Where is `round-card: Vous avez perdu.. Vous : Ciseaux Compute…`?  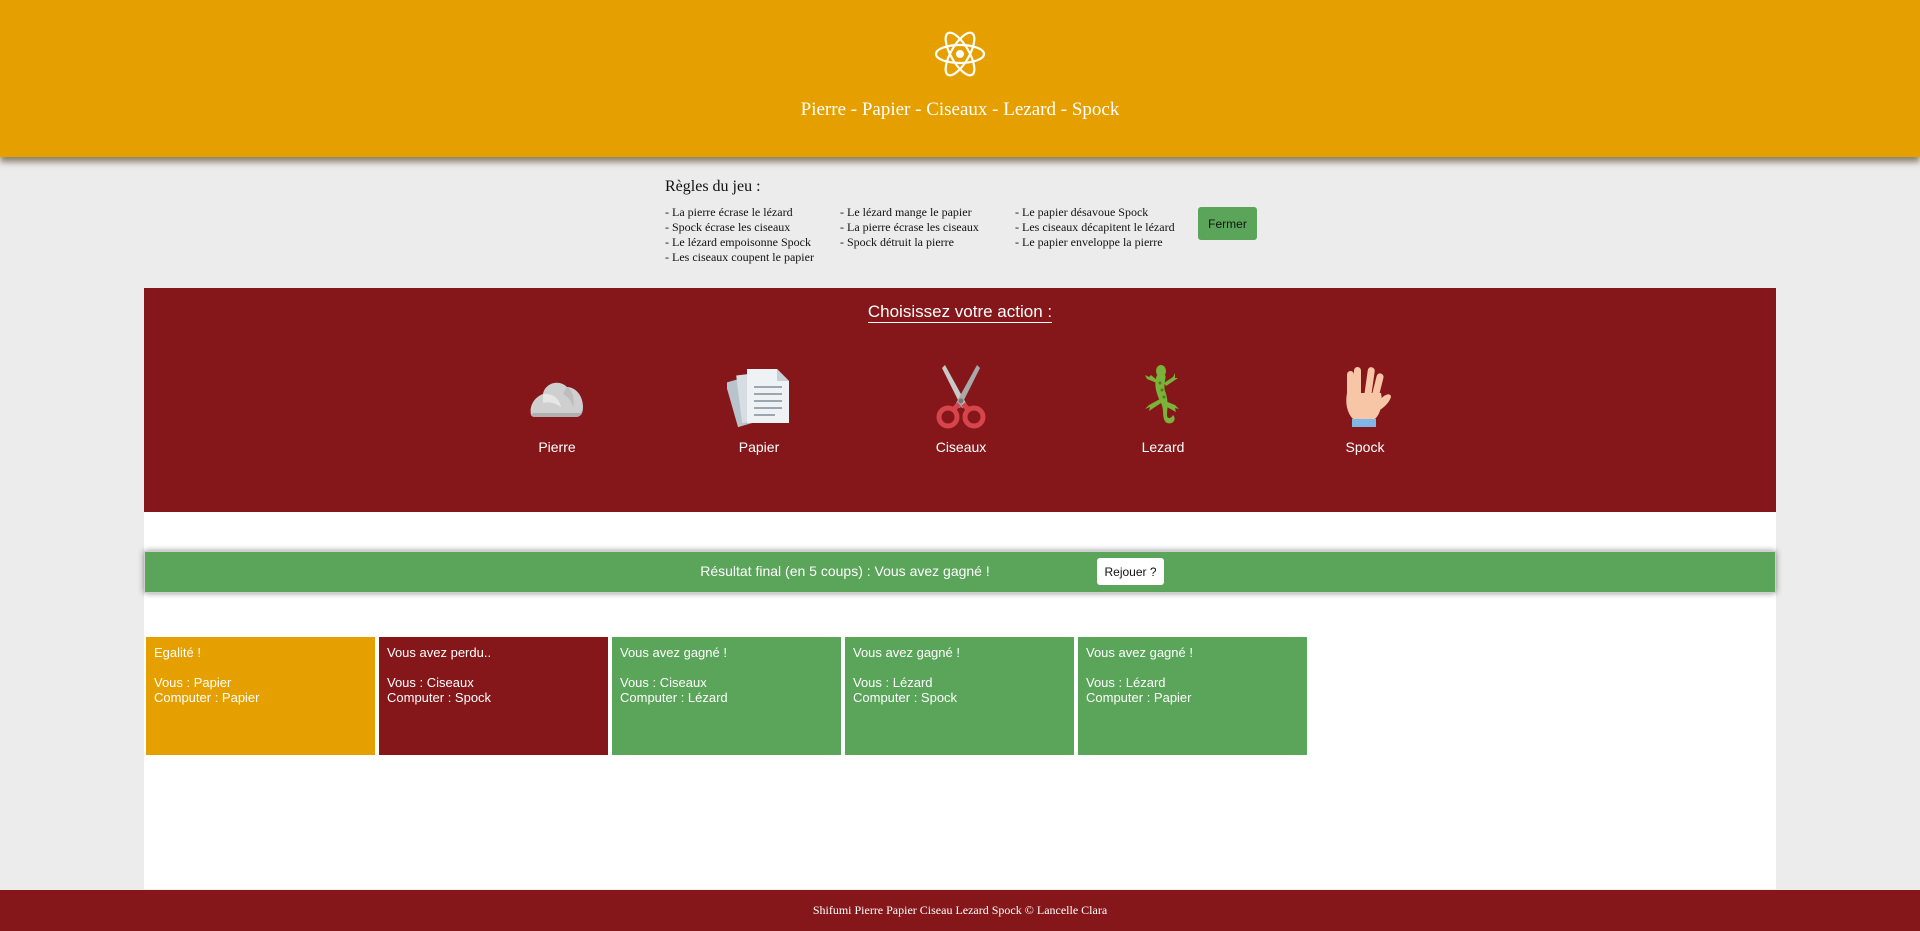
round-card: Vous avez perdu.. Vous : Ciseaux Compute… is located at coordinates (493, 696).